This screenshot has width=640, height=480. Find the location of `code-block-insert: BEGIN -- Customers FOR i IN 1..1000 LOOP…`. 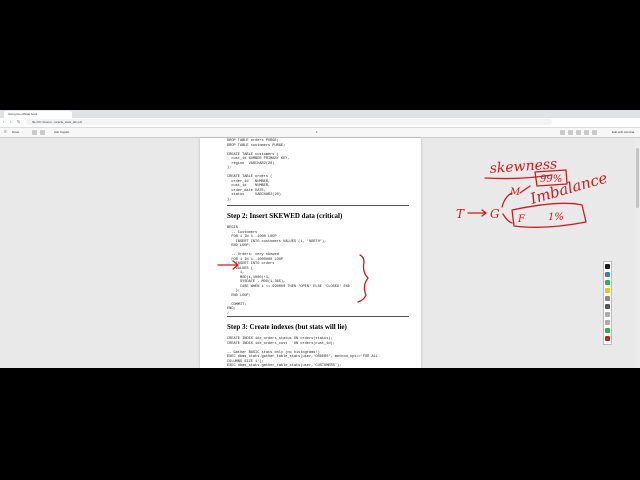

code-block-insert: BEGIN -- Customers FOR i IN 1..1000 LOOP… is located at coordinates (288, 271).